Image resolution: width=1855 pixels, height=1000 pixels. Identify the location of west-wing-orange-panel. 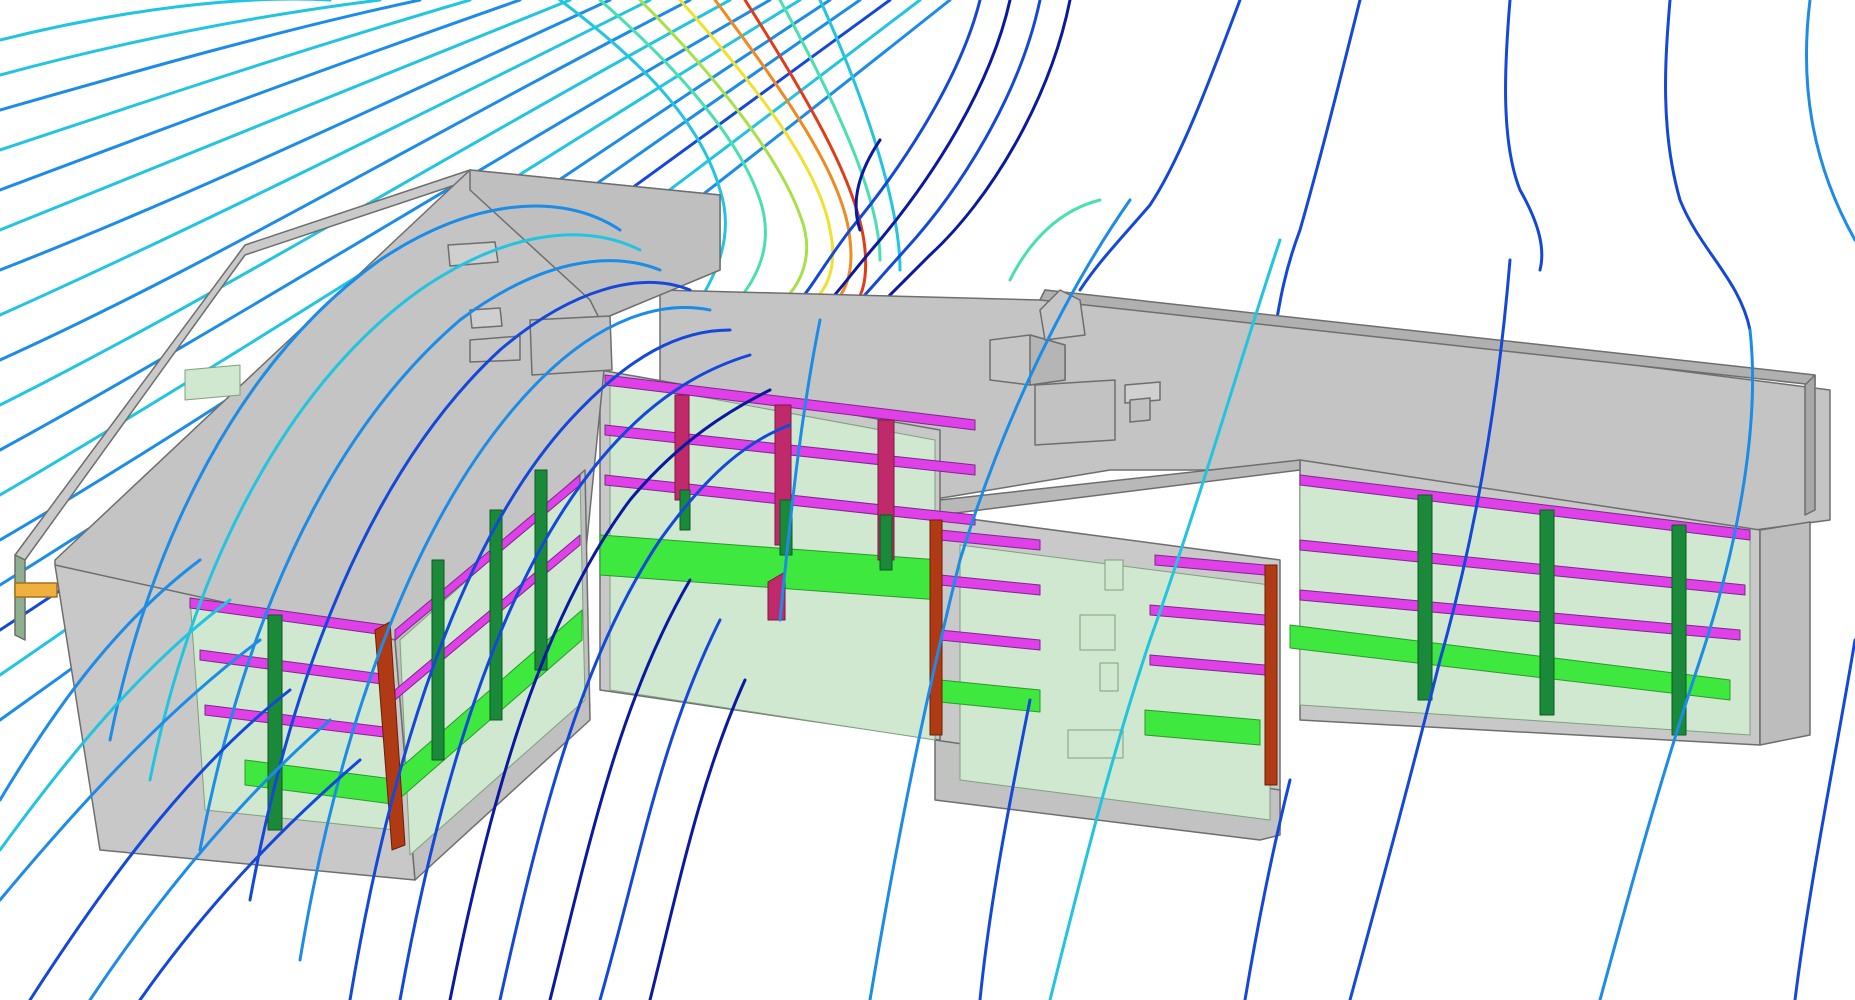
(36, 590).